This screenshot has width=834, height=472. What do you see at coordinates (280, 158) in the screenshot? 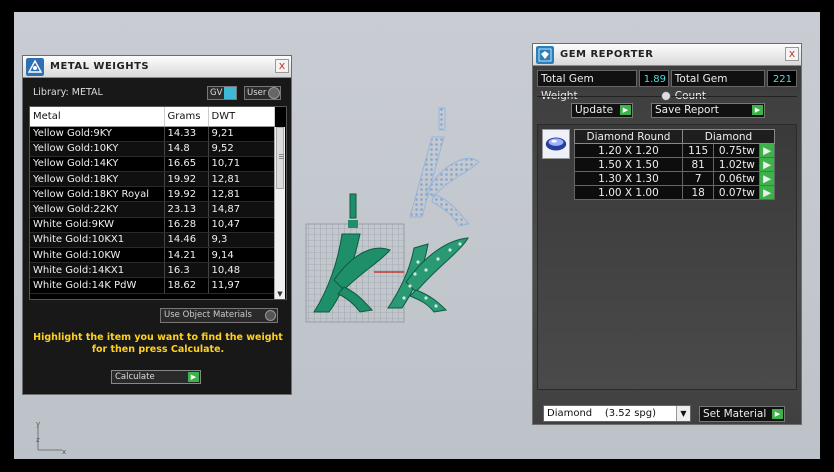
I see `scrollbar-thumb` at bounding box center [280, 158].